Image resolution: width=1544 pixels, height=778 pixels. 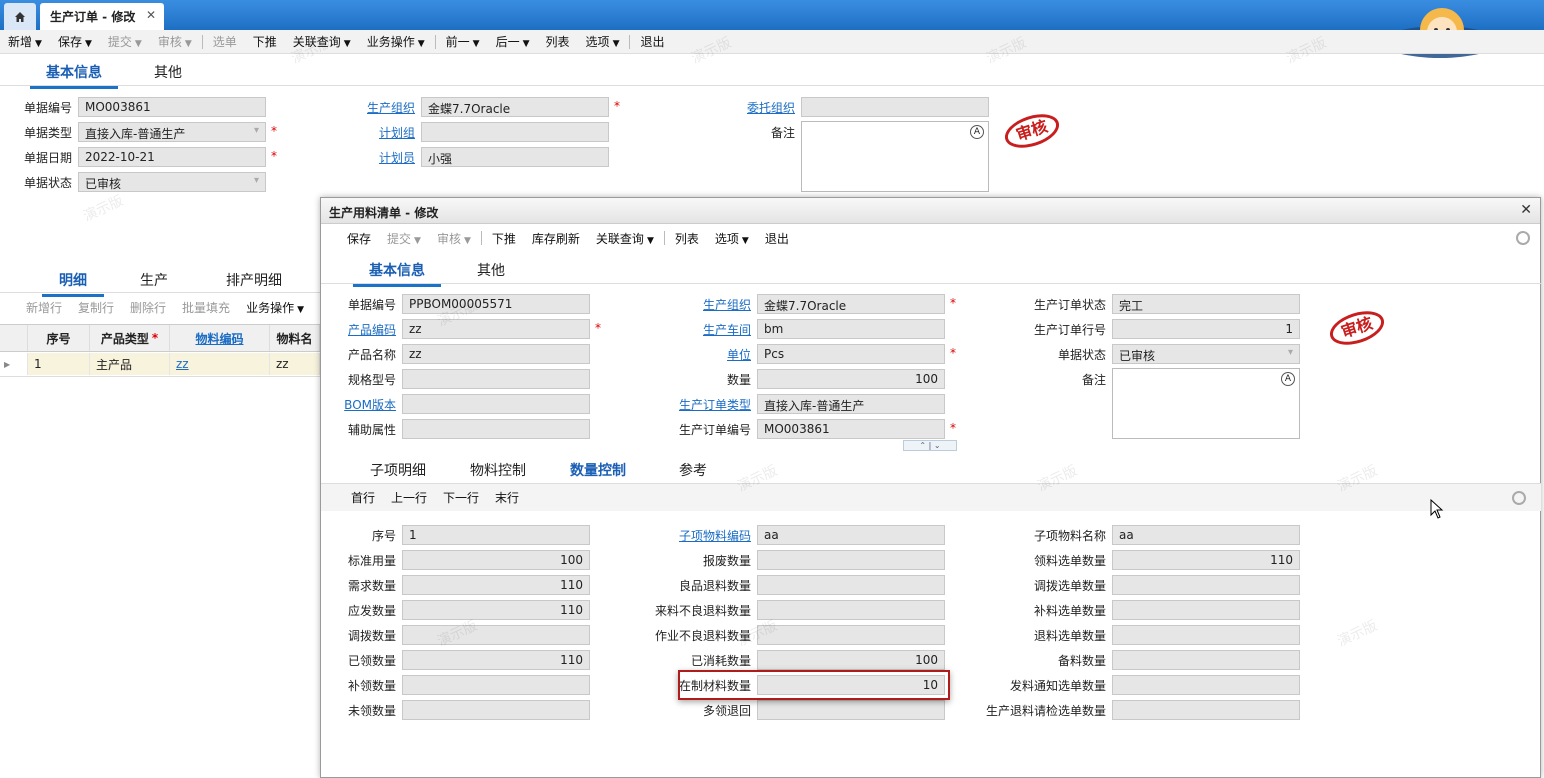 I want to click on row-nav-button: 上一行, so click(x=409, y=497).